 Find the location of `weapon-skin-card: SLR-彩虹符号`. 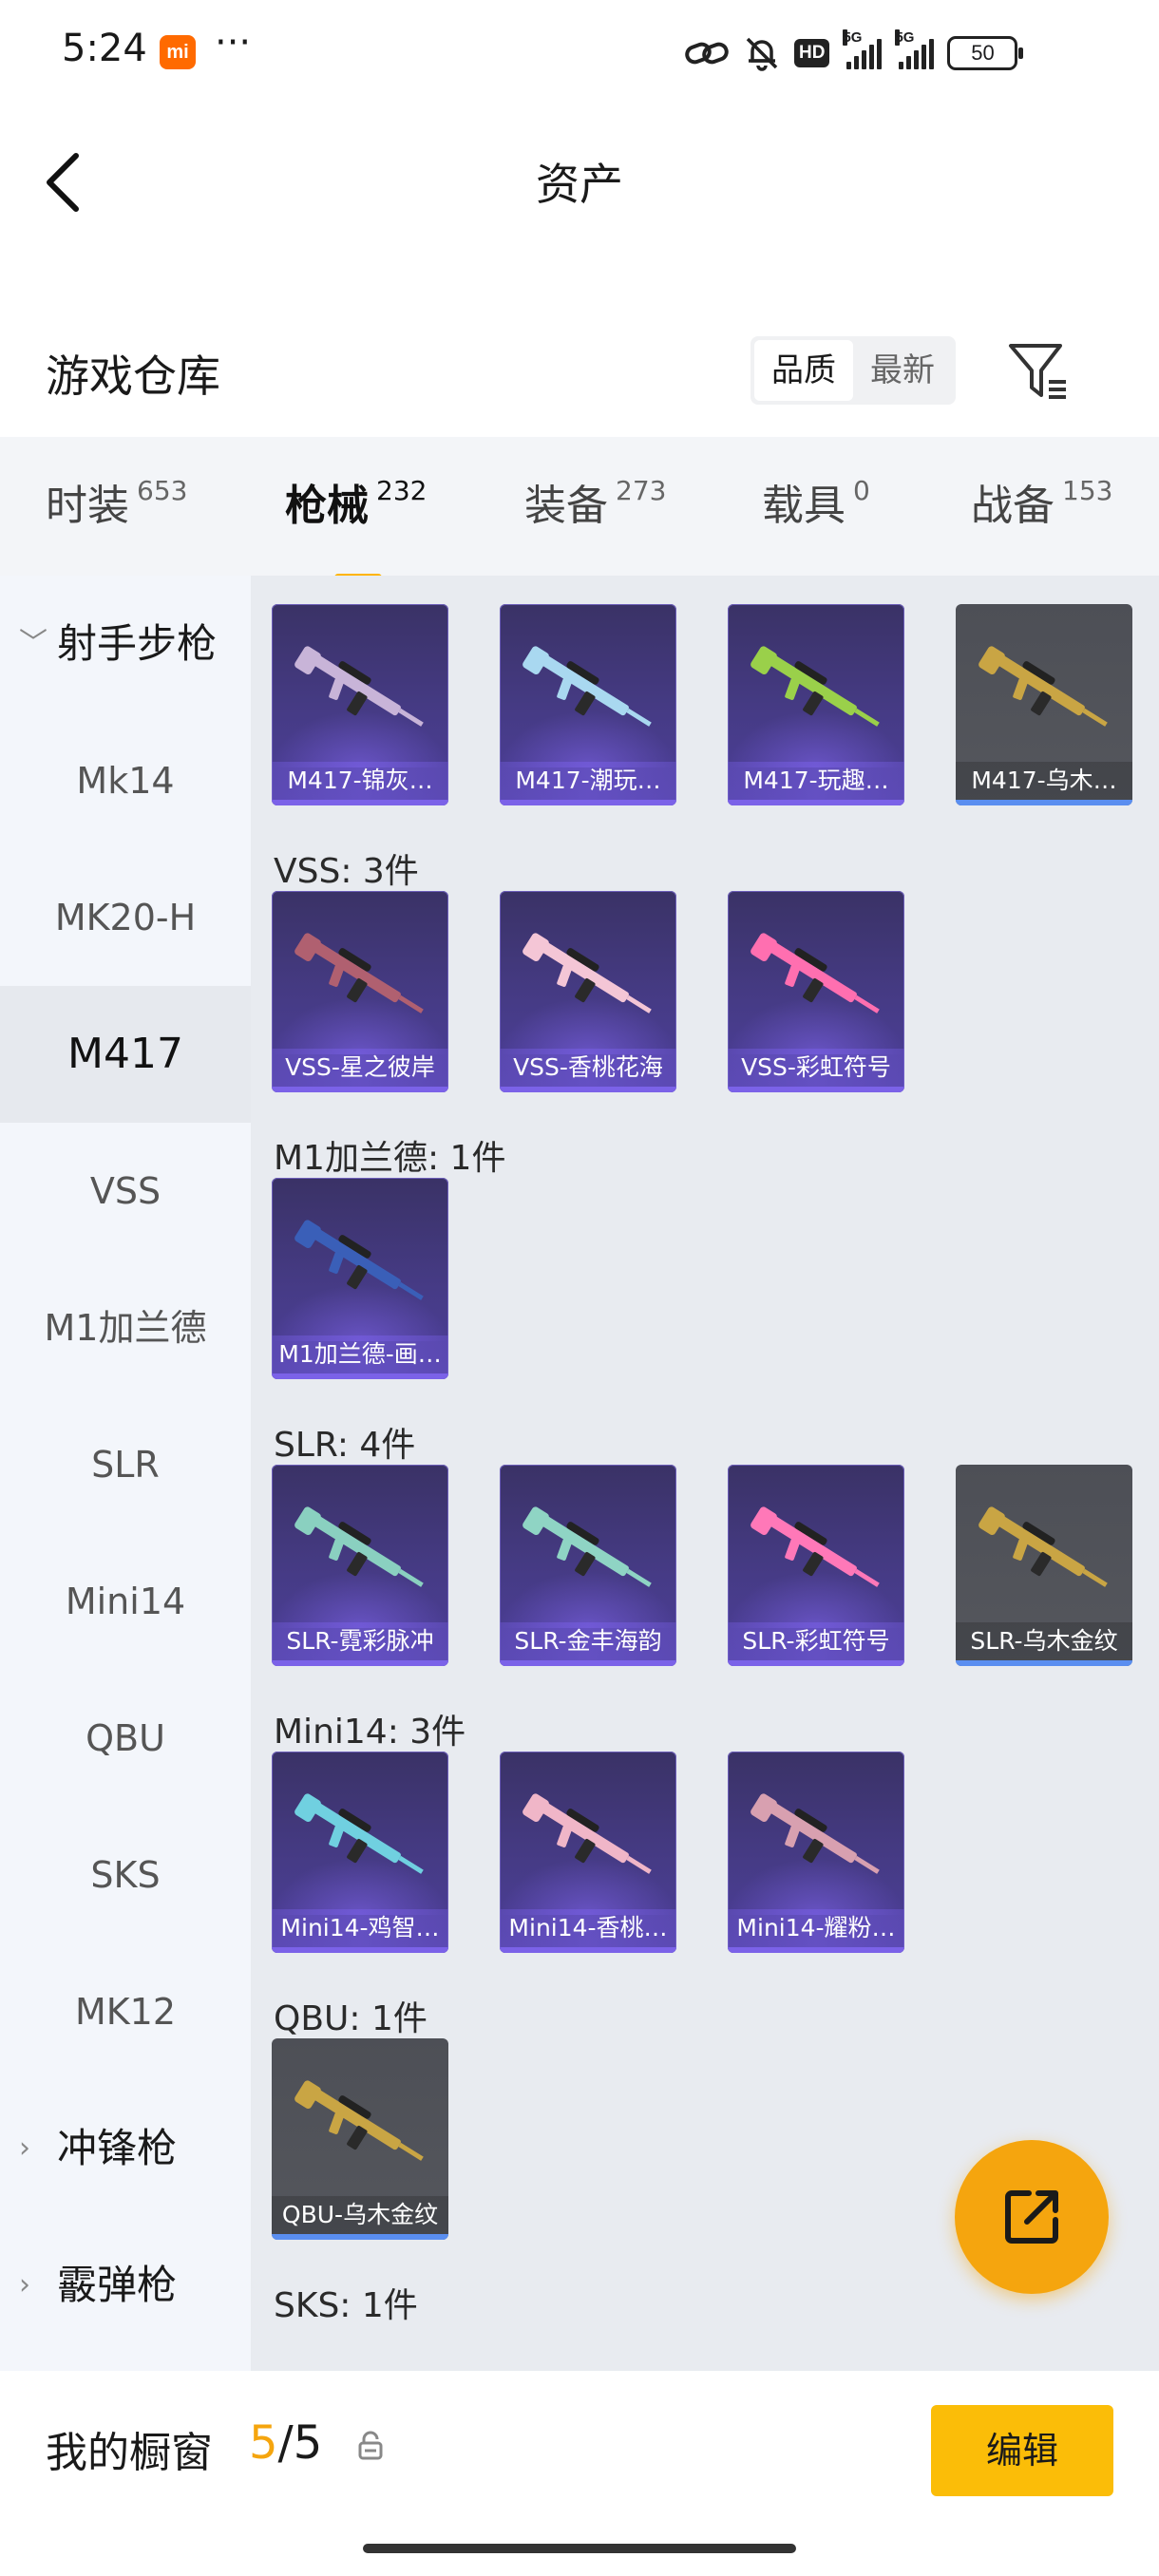

weapon-skin-card: SLR-彩虹符号 is located at coordinates (816, 1565).